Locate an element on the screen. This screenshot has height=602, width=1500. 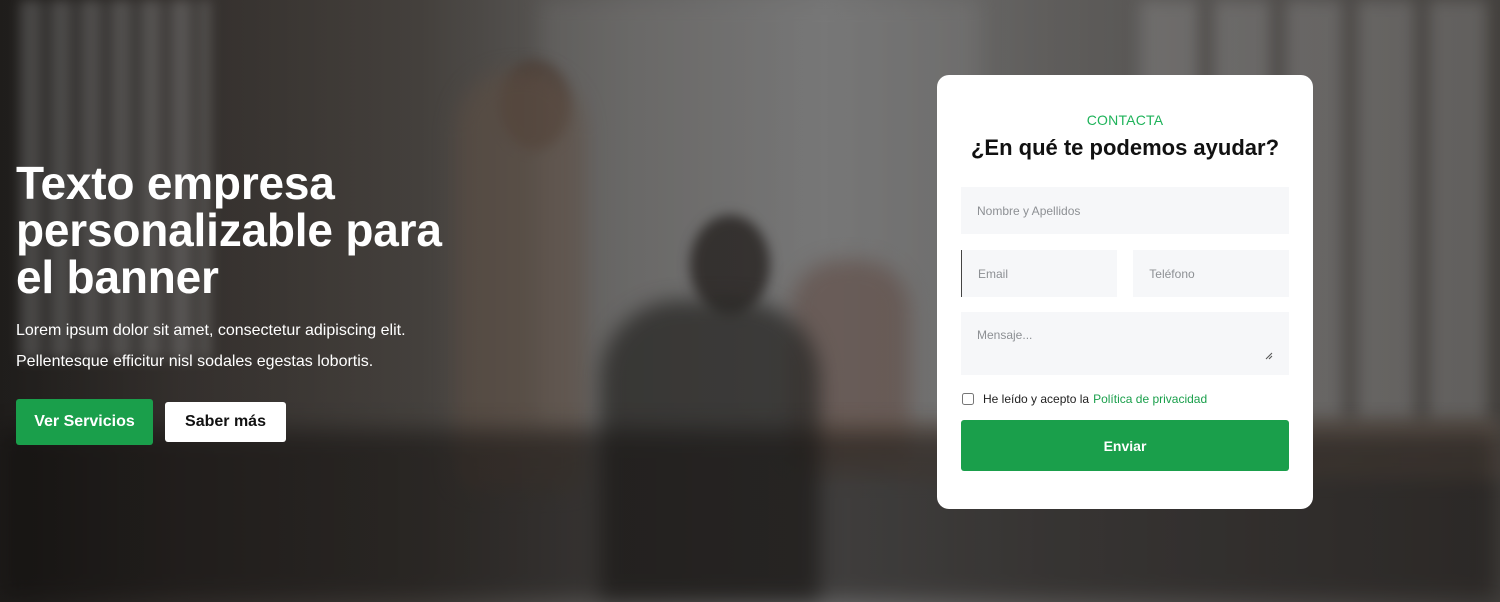
privacy-policy-link: Política de privacidad is located at coordinates (1150, 399).